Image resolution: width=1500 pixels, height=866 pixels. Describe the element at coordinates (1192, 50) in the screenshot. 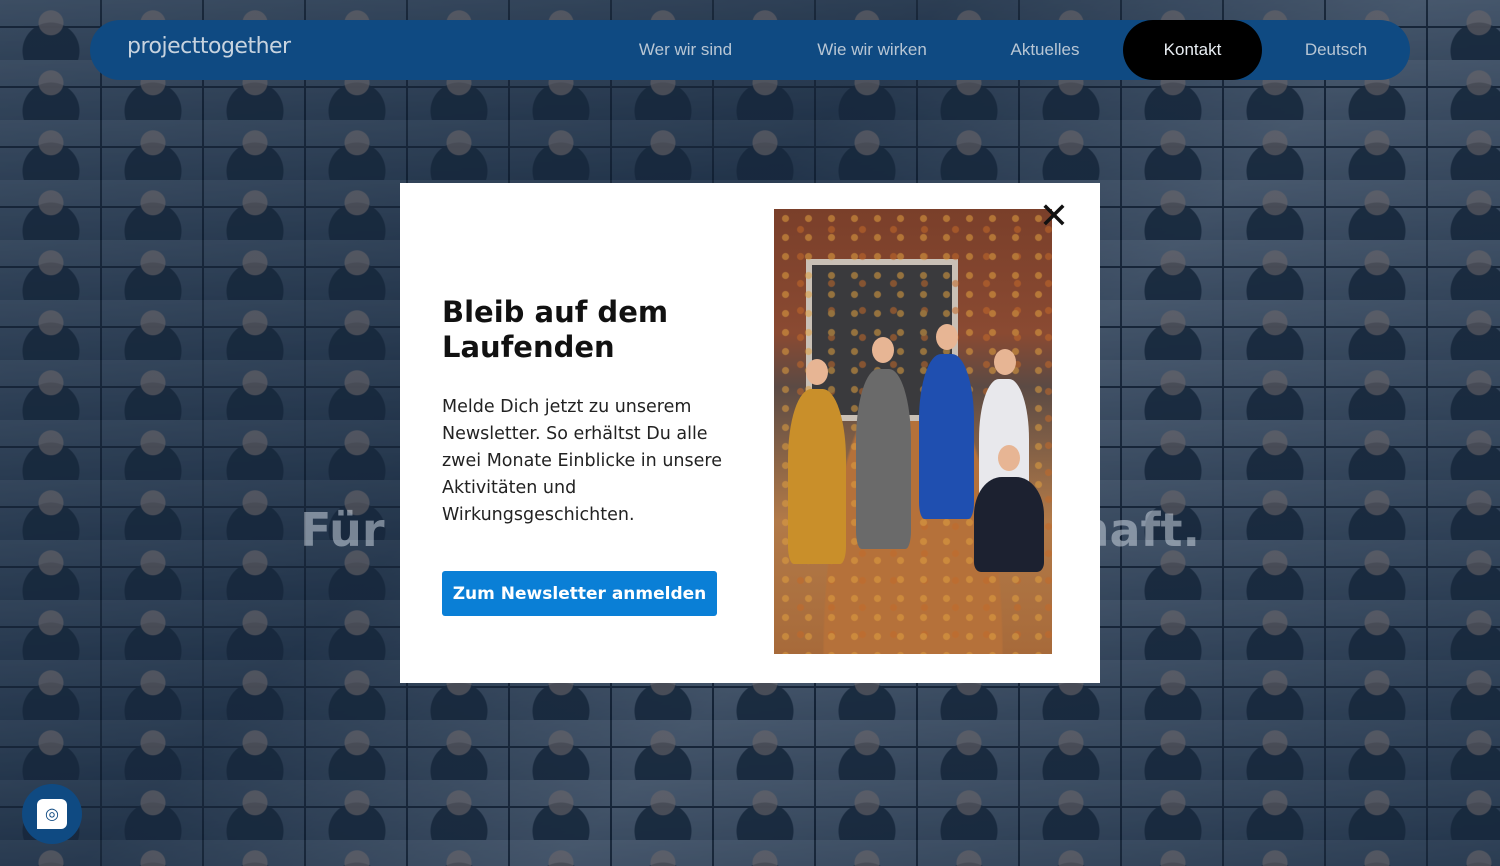

I see `nav-item-kontakt: Kontakt` at that location.